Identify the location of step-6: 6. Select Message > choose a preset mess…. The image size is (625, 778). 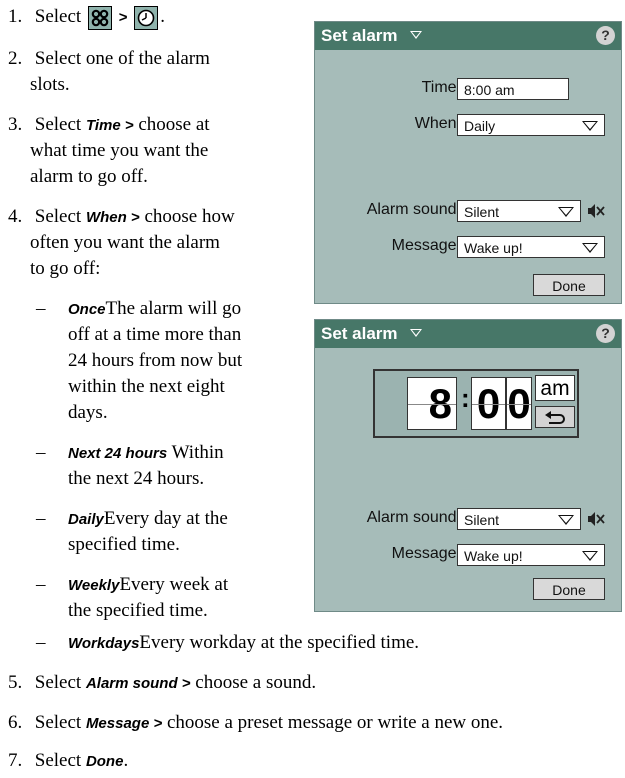
(255, 723).